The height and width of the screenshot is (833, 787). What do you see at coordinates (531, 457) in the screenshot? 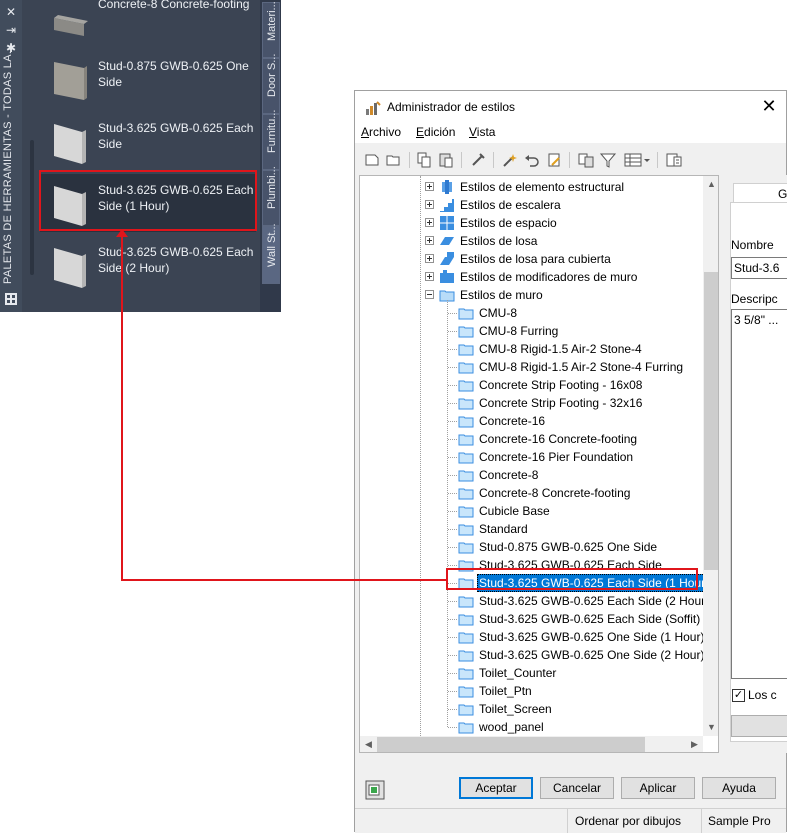
I see `tree-wall-style: Concrete-16 Pier Foundation` at bounding box center [531, 457].